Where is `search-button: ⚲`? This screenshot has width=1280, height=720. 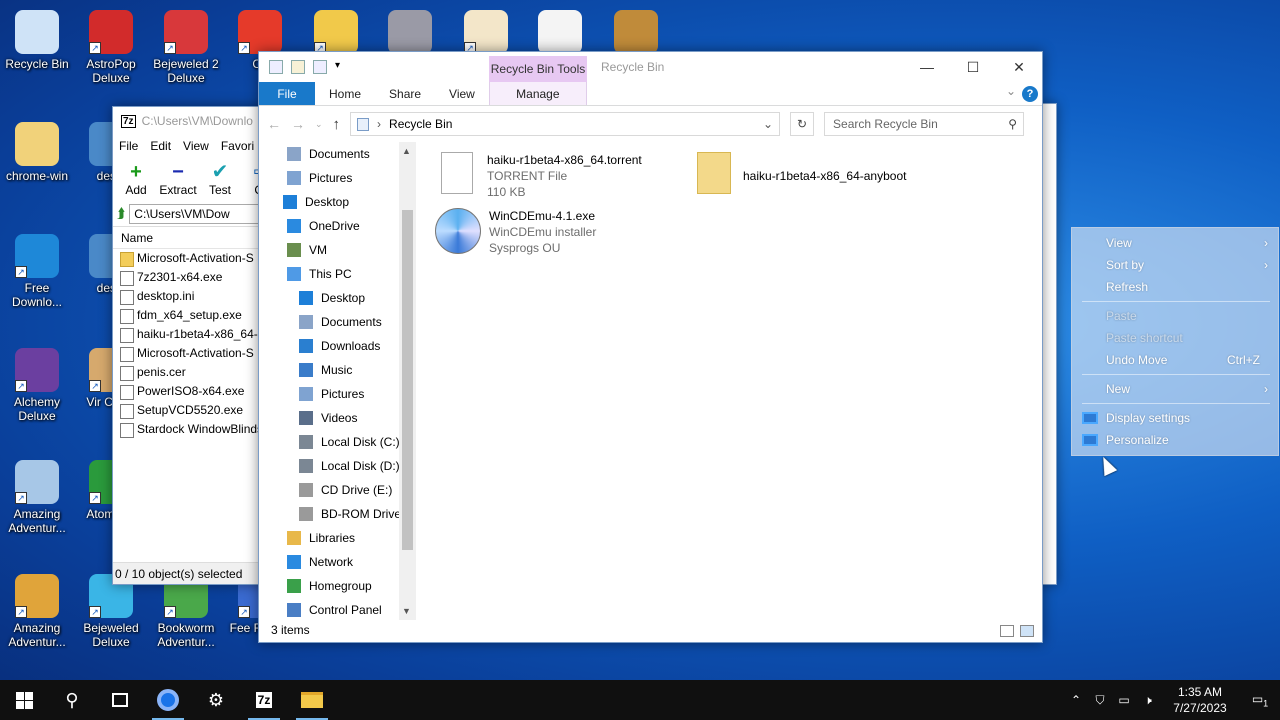 search-button: ⚲ is located at coordinates (72, 700).